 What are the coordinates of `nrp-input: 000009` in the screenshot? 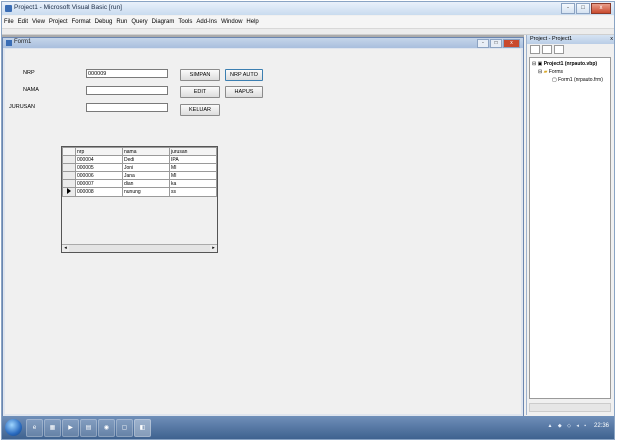 It's located at (127, 73).